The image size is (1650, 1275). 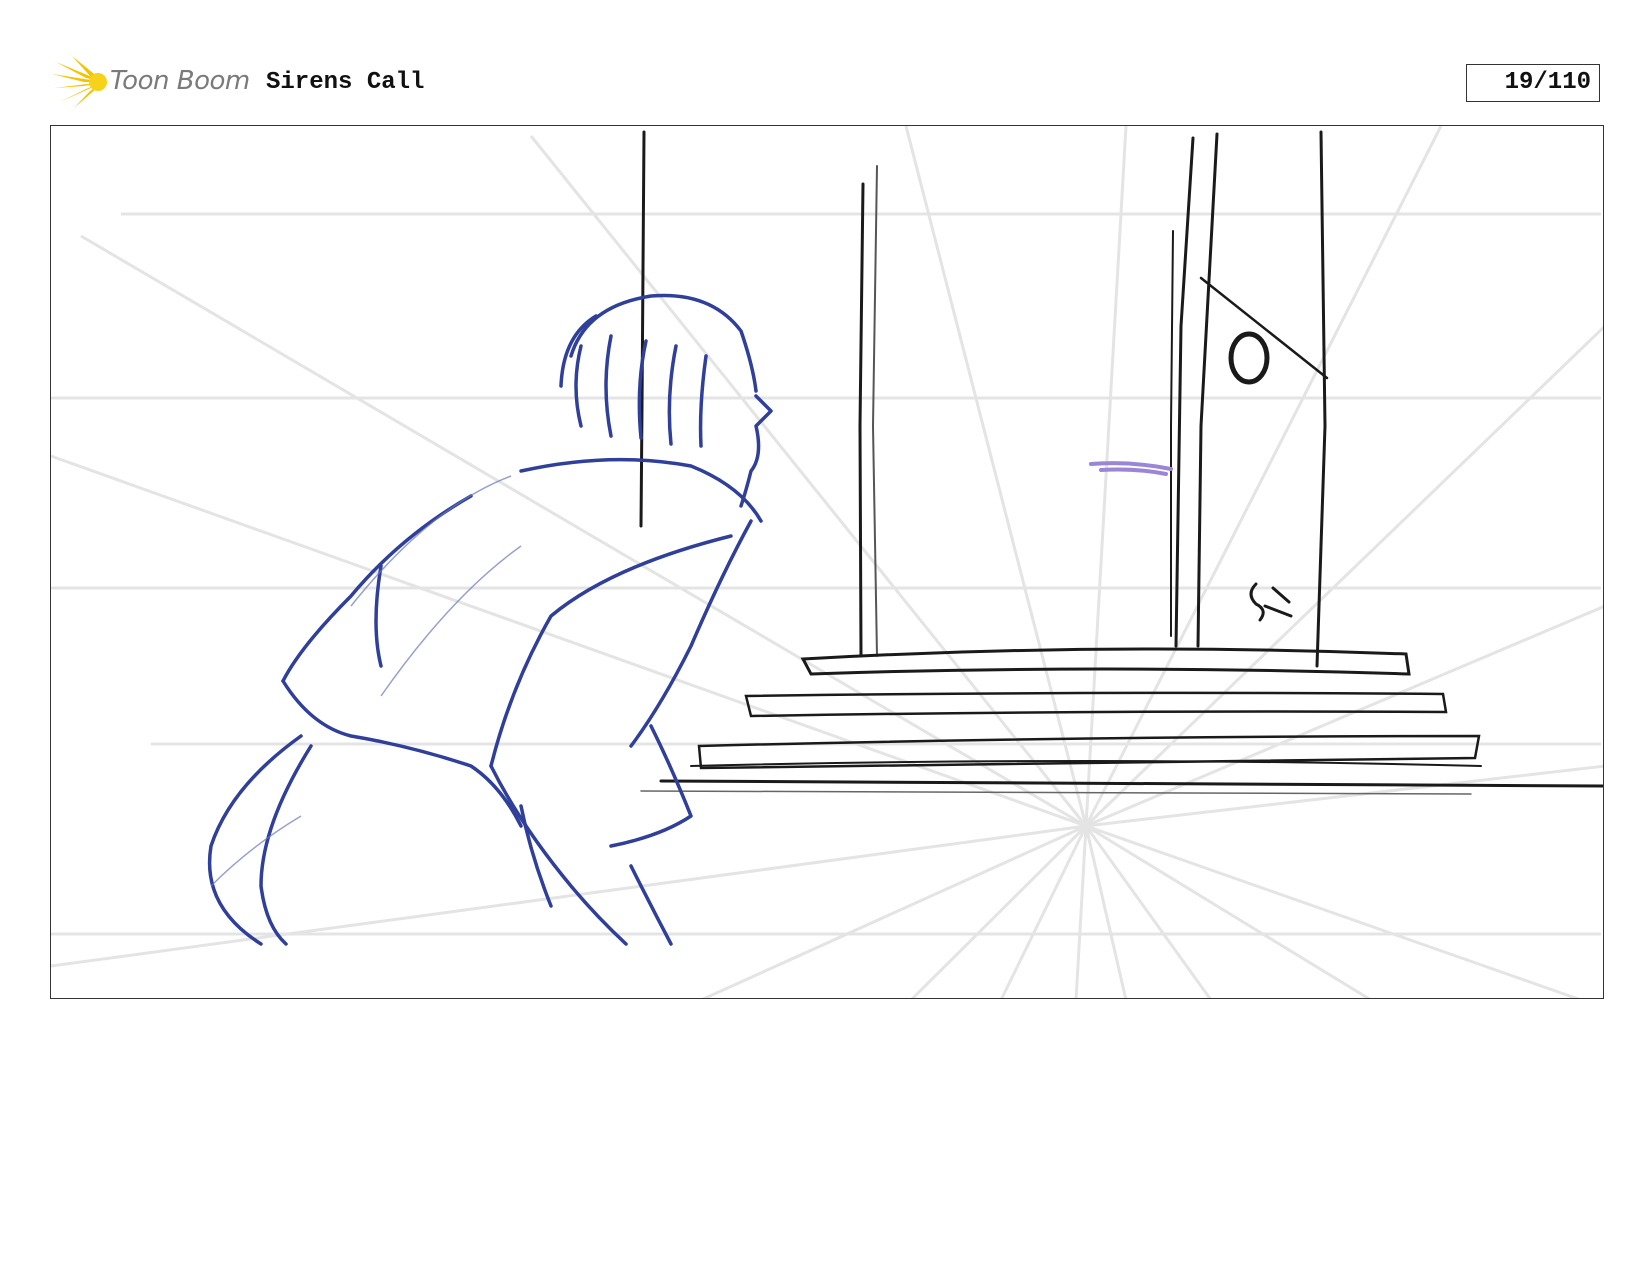 I want to click on page-counter: 19/110, so click(x=1533, y=83).